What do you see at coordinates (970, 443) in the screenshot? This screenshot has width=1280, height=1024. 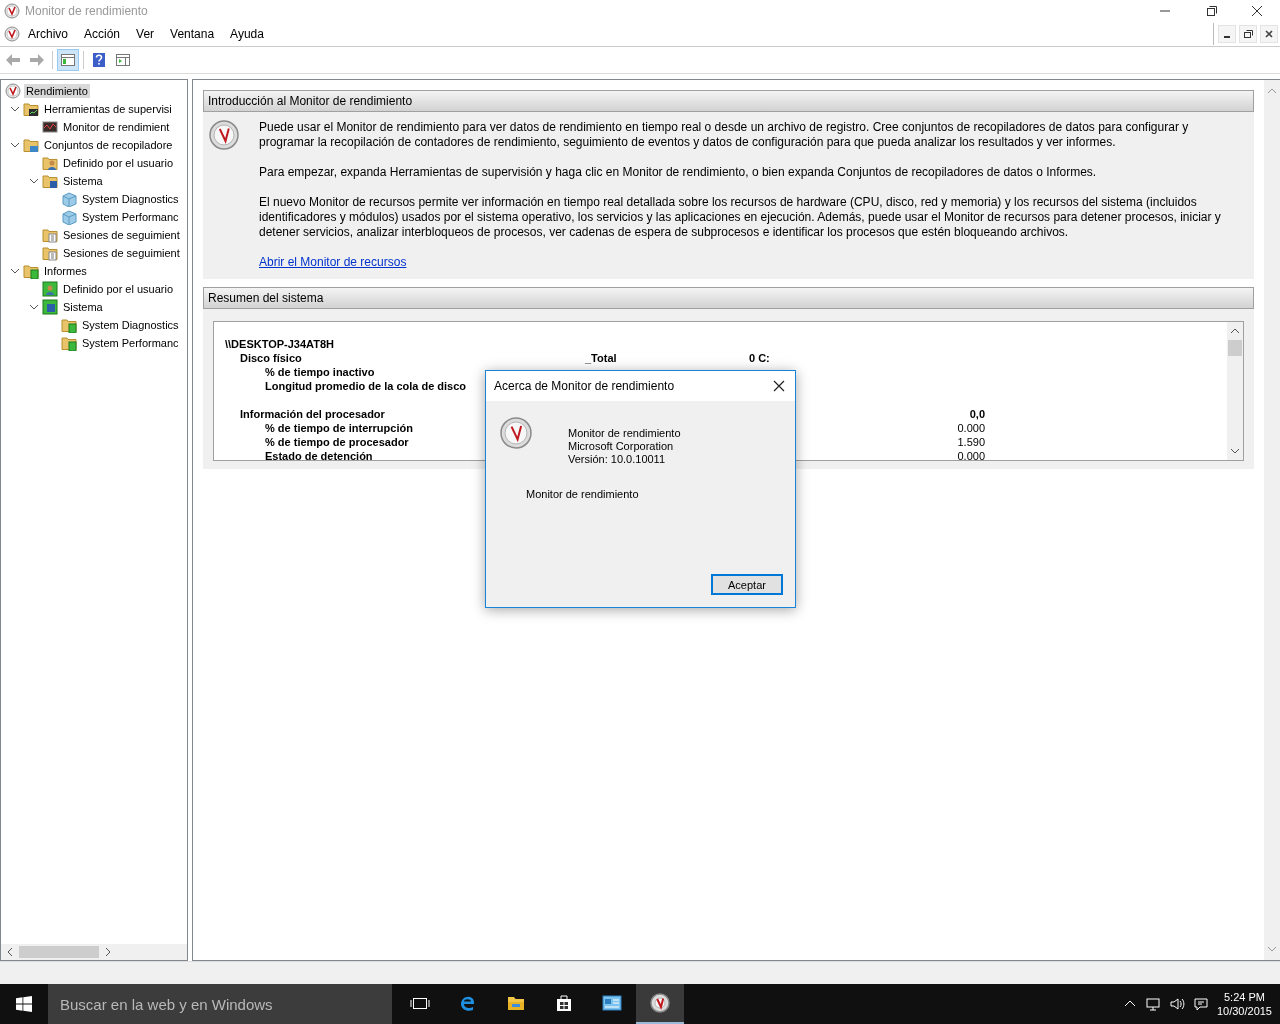 I see `counter-value: 1.590` at bounding box center [970, 443].